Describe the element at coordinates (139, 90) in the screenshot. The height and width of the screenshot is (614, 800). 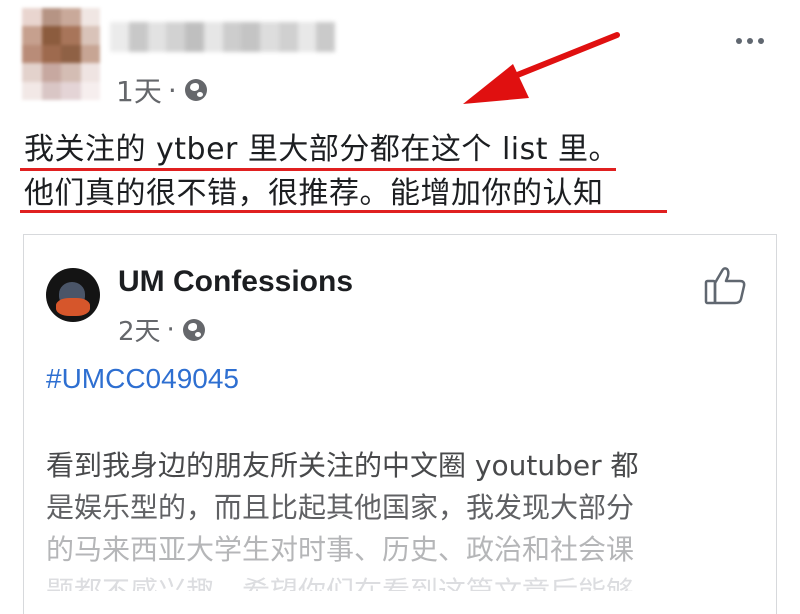
I see `post-timestamp: 1天` at that location.